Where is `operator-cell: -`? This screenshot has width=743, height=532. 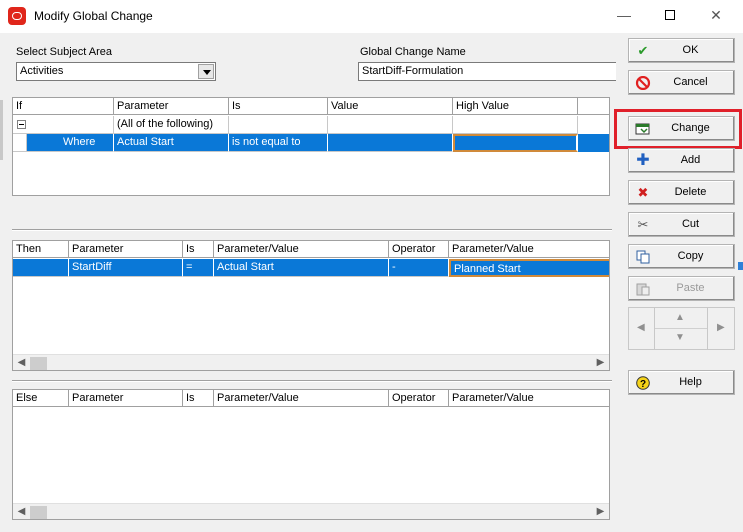
operator-cell: - is located at coordinates (419, 268).